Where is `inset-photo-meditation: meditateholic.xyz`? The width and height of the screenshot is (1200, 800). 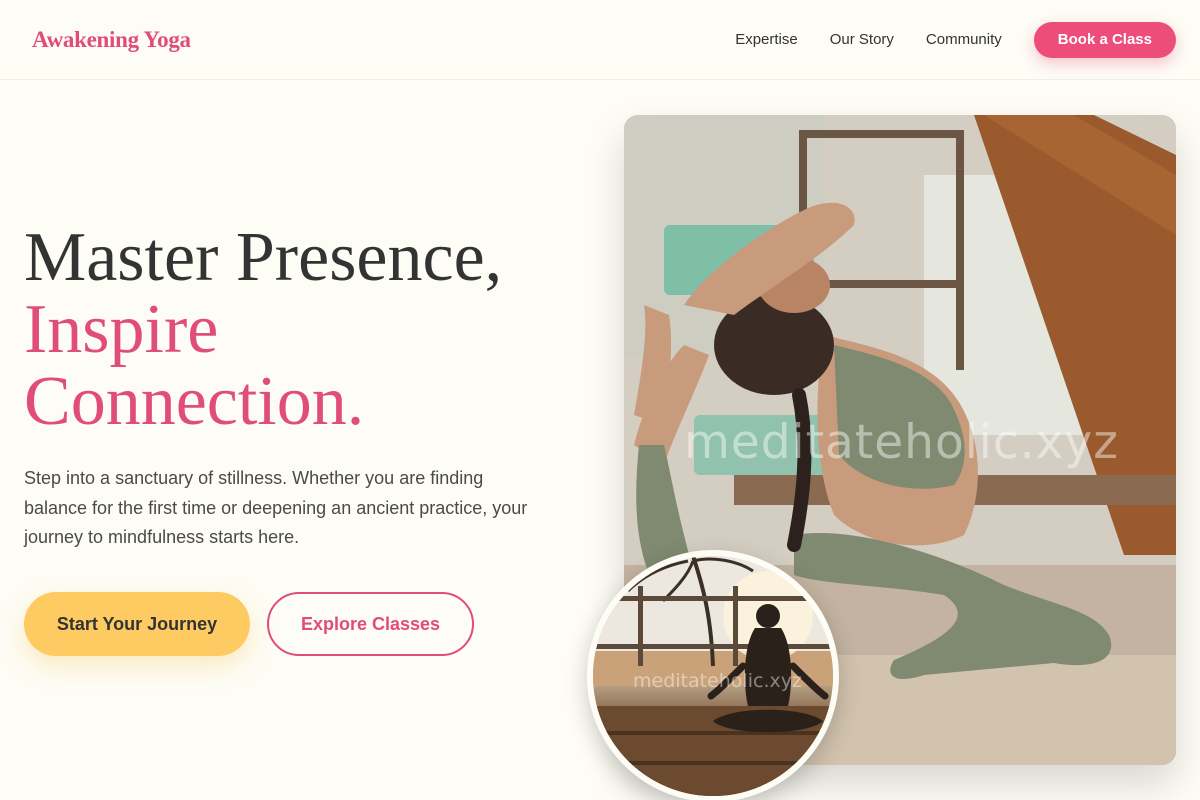 inset-photo-meditation: meditateholic.xyz is located at coordinates (713, 675).